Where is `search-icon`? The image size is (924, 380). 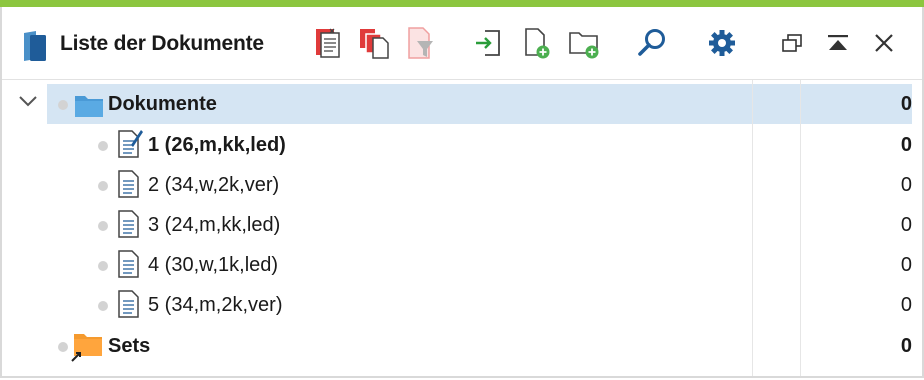
search-icon is located at coordinates (651, 42).